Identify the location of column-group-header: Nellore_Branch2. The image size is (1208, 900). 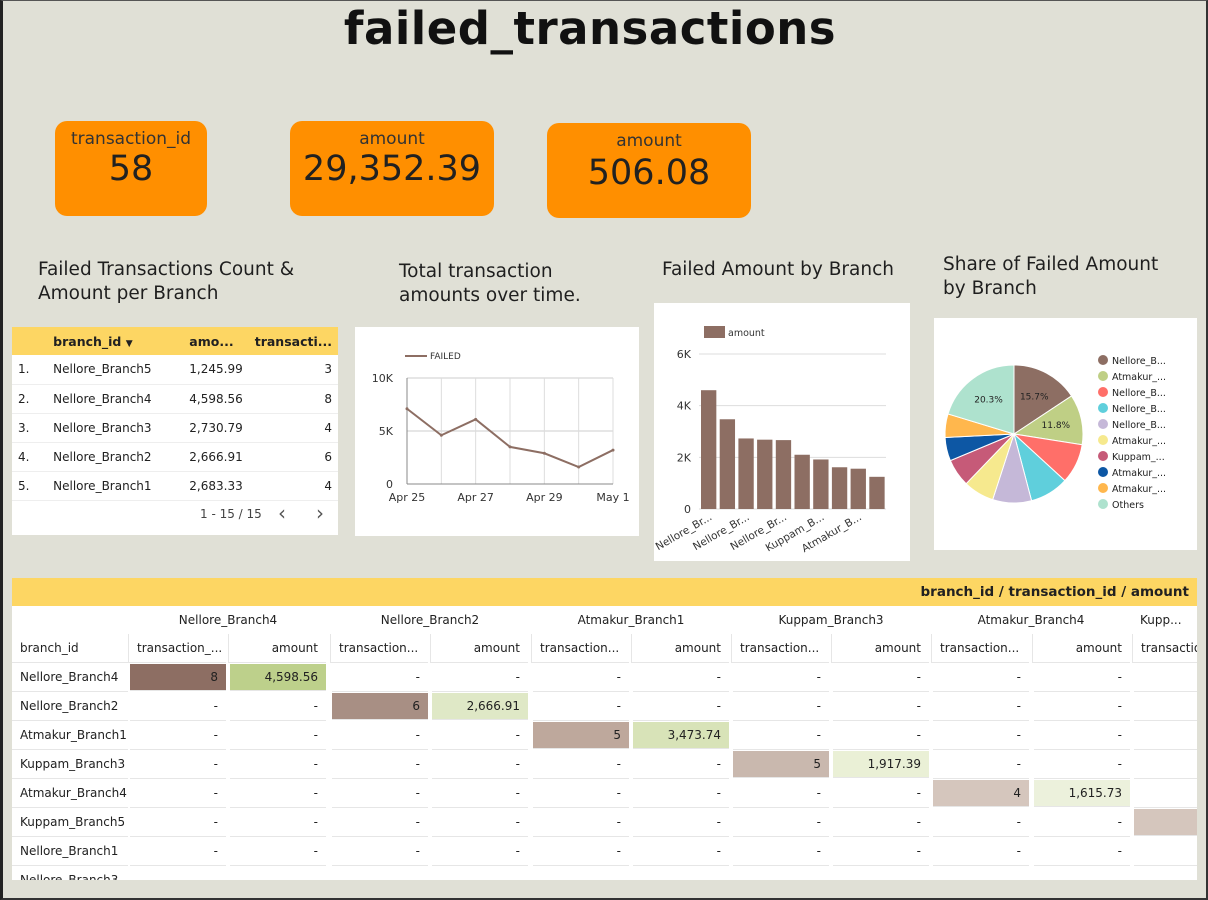
(430, 620).